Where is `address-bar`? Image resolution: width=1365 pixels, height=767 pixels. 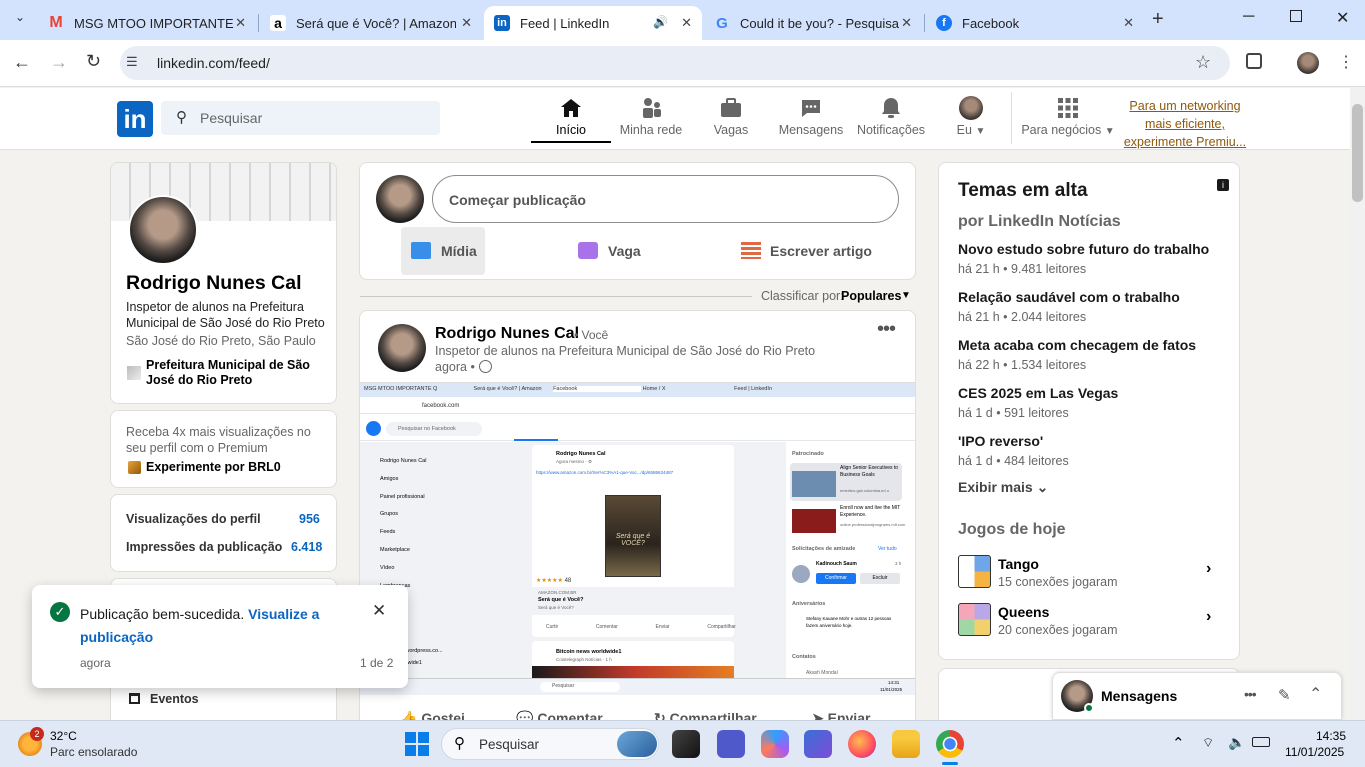
address-bar is located at coordinates (675, 63).